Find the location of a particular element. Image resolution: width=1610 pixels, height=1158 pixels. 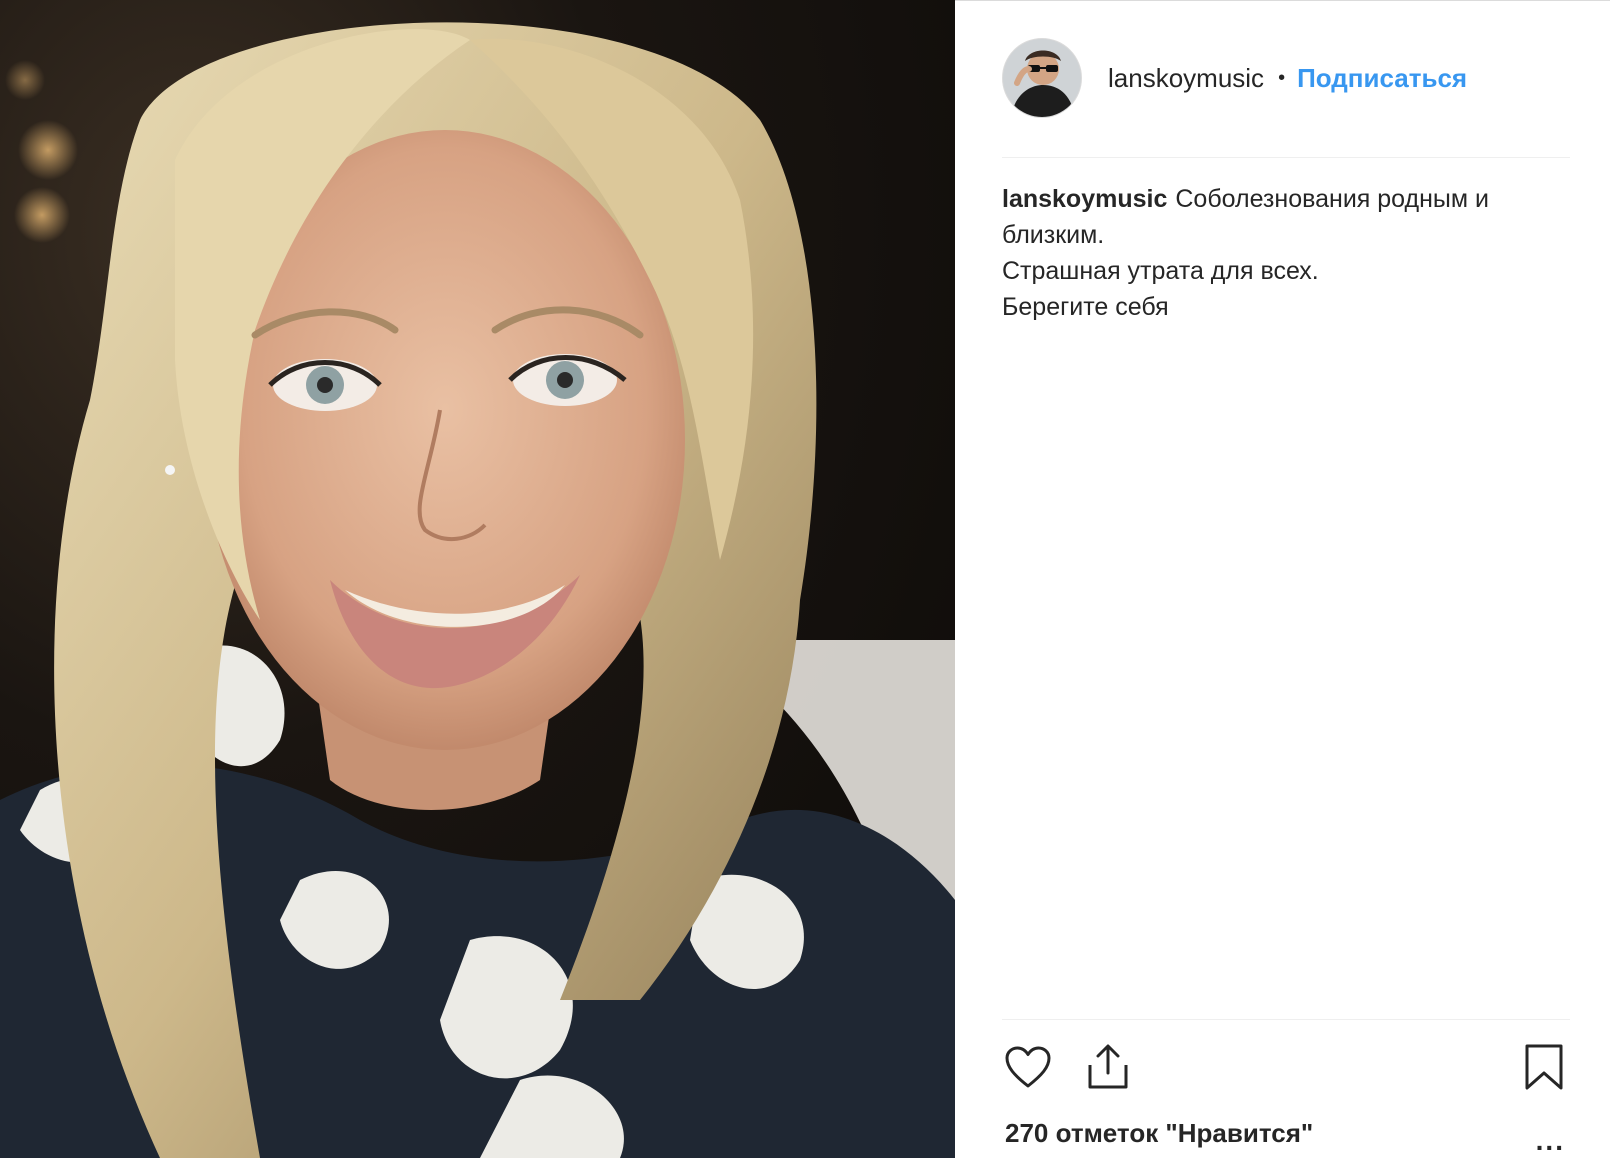

caption-line-3: Берегите себя is located at coordinates (1085, 307).